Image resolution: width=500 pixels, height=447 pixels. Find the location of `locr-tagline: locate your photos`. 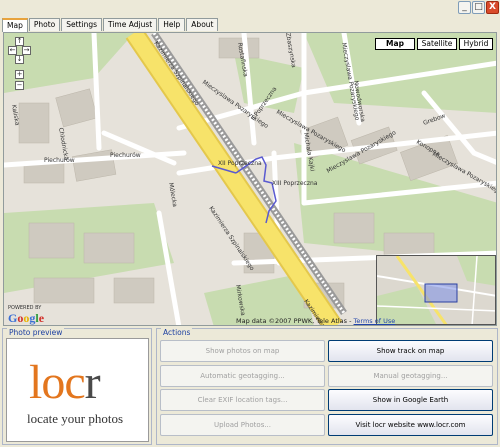

locr-tagline: locate your photos is located at coordinates (75, 418).